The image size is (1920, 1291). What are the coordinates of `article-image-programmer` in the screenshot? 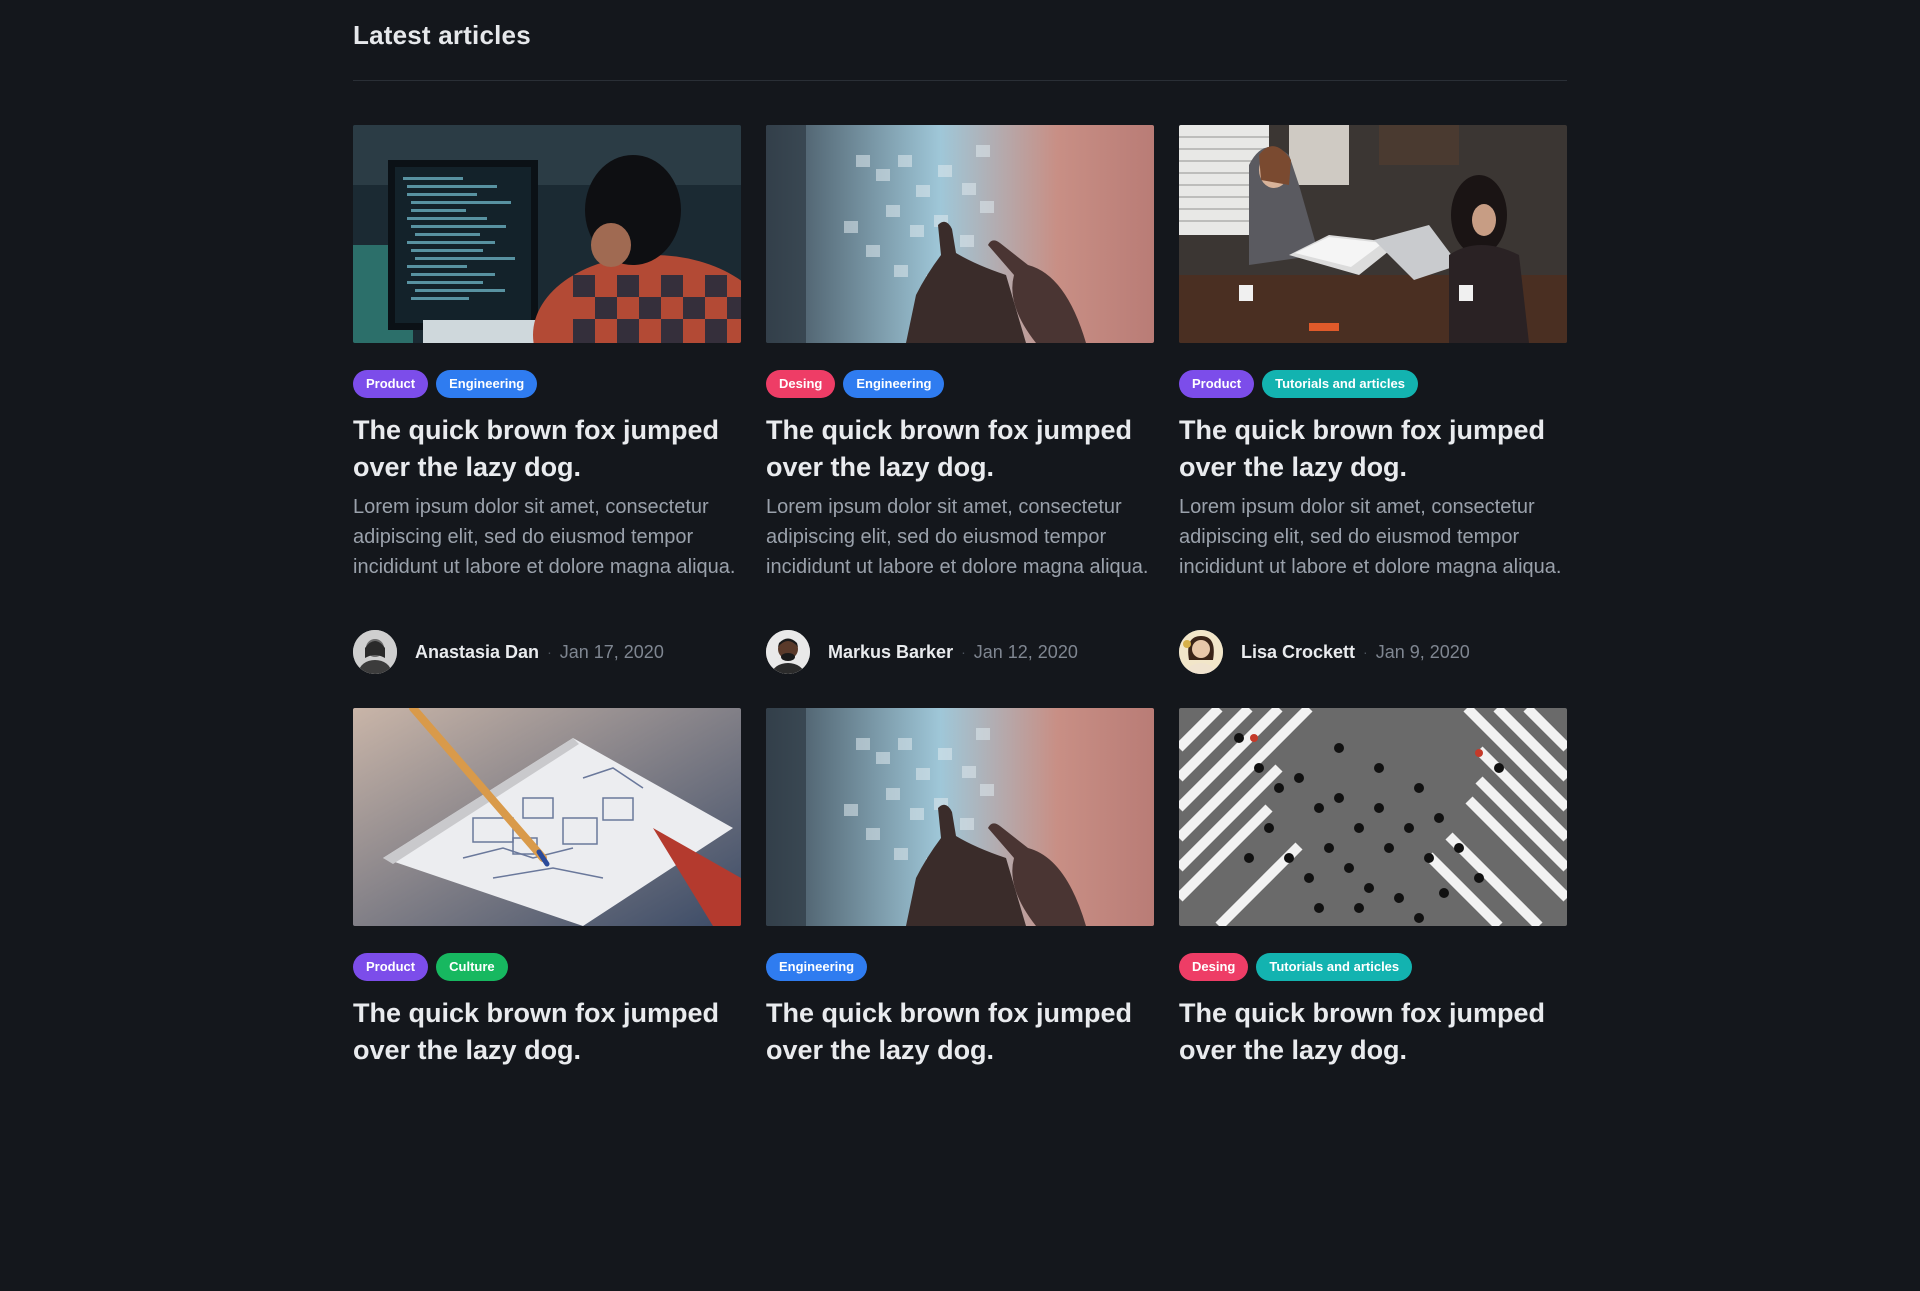 It's located at (547, 234).